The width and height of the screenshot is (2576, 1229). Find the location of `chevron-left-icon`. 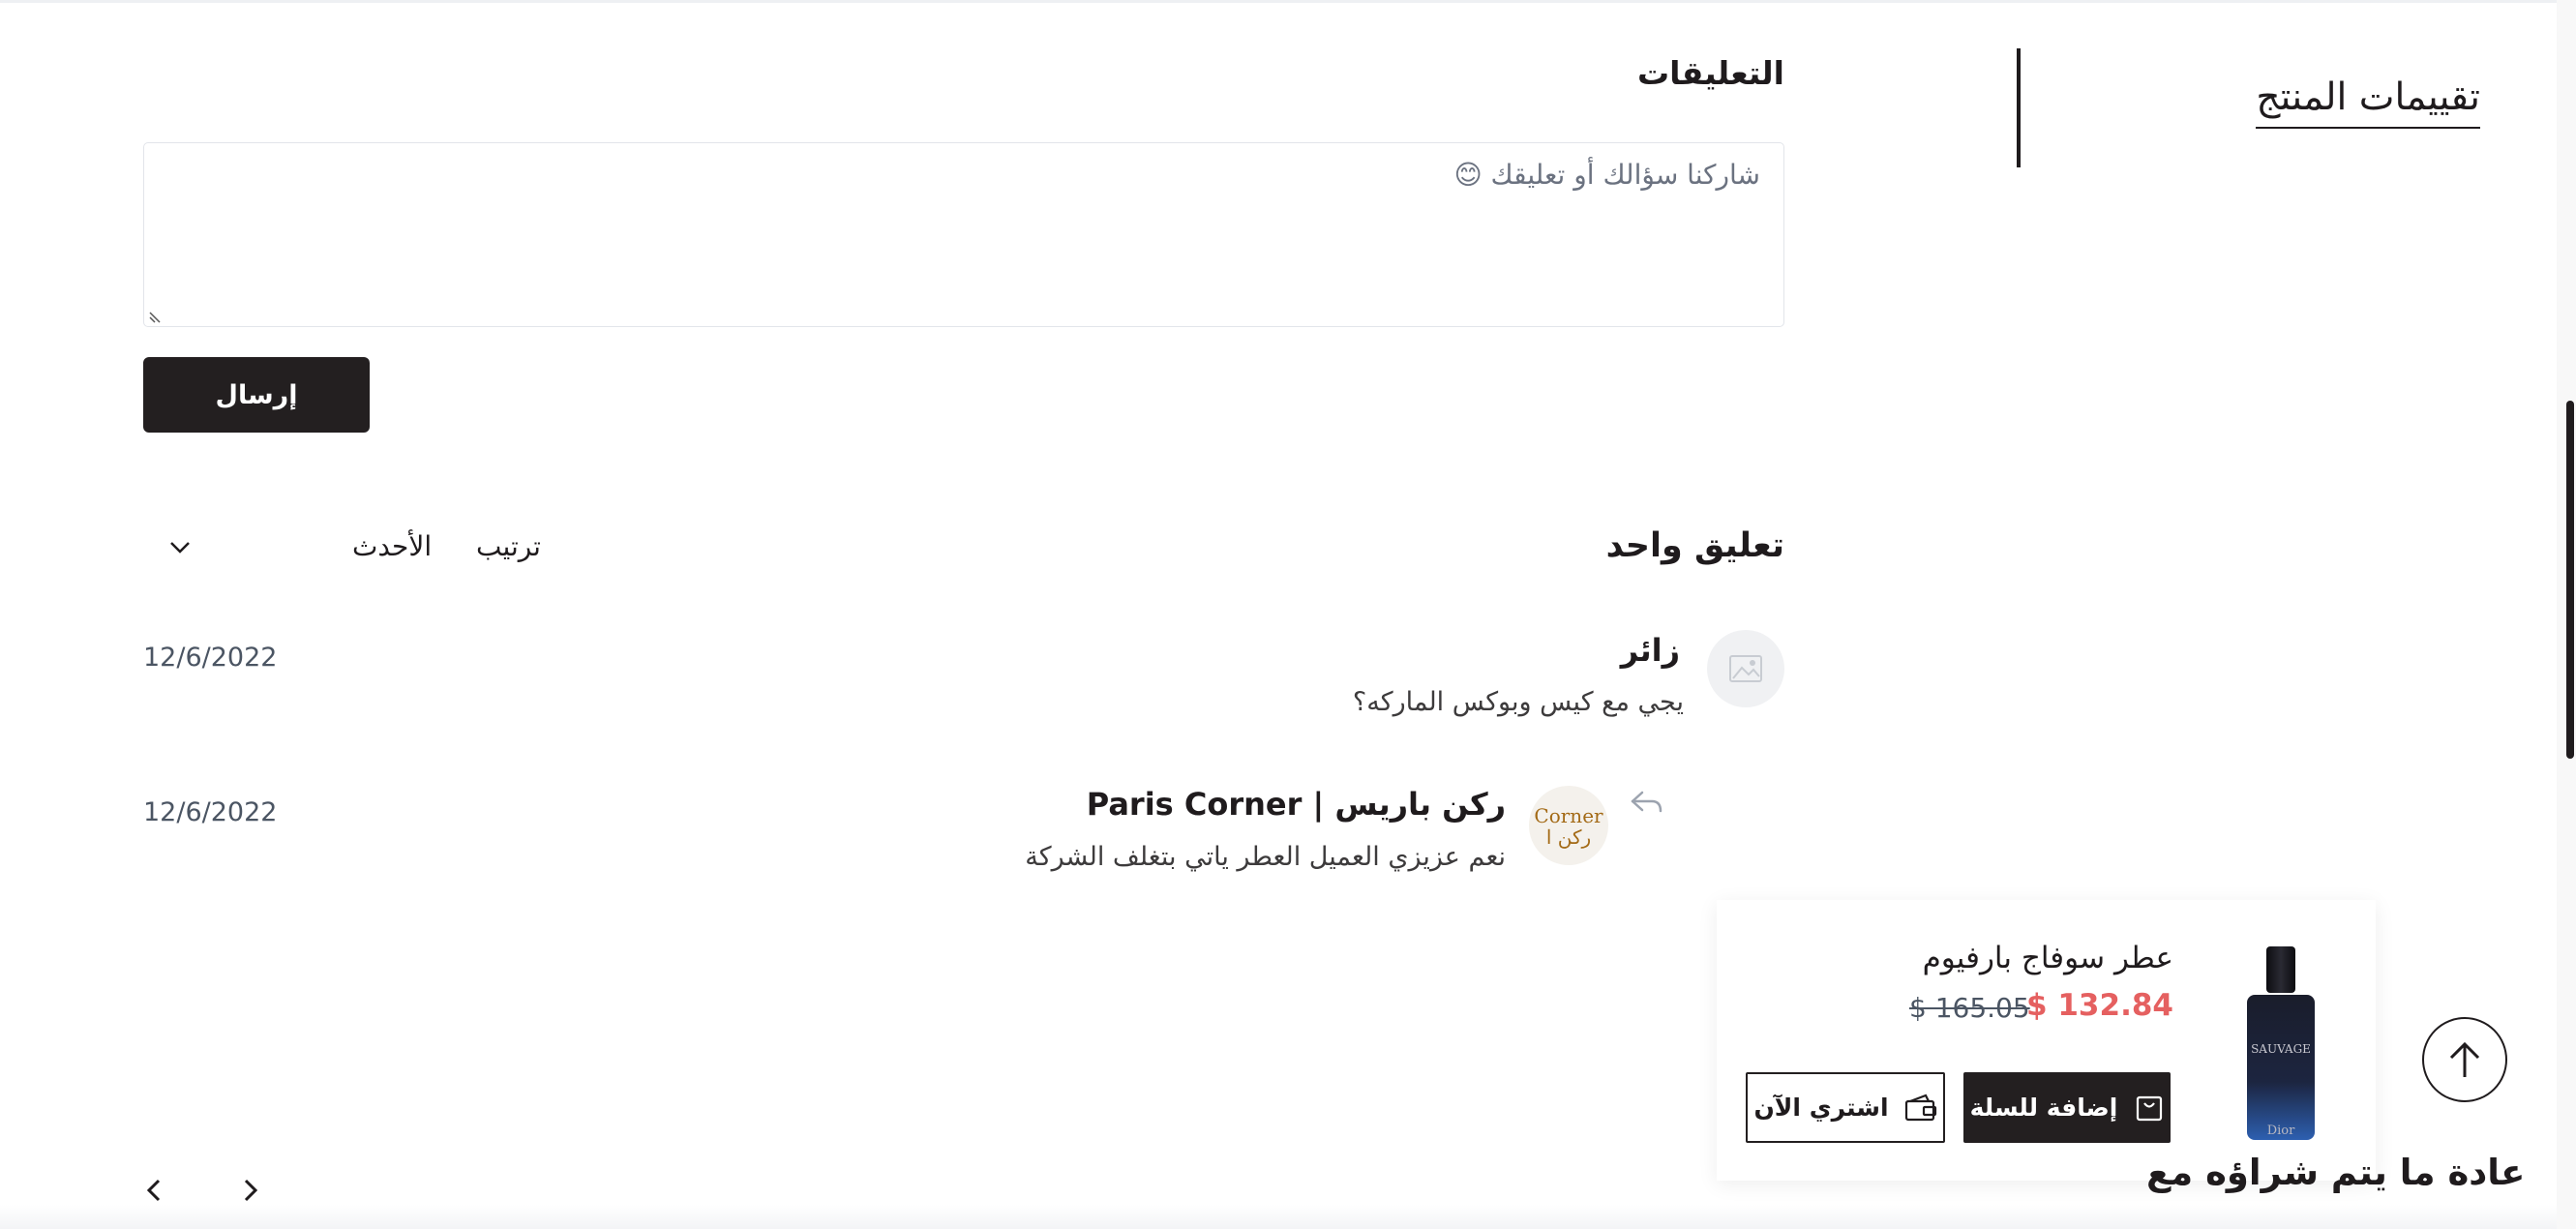

chevron-left-icon is located at coordinates (153, 1190).